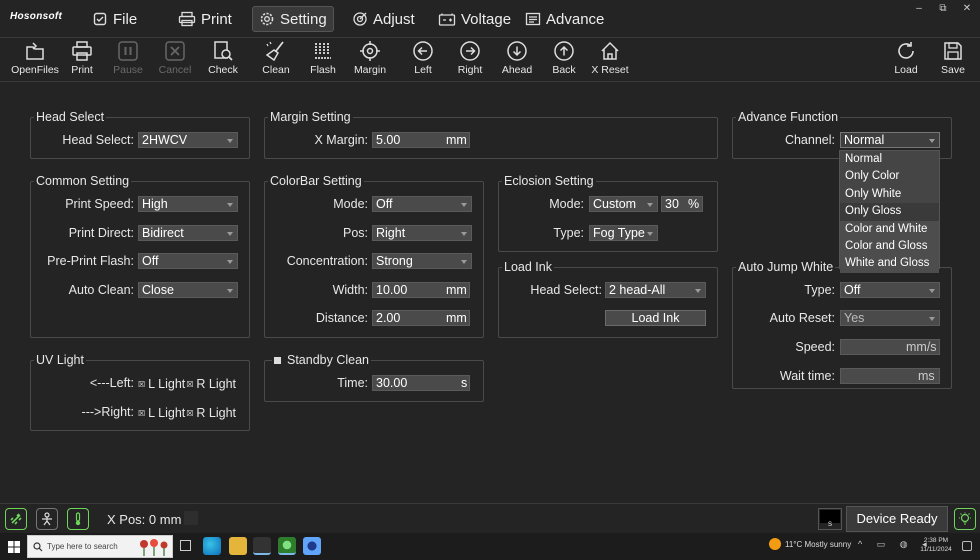  Describe the element at coordinates (189, 384) in the screenshot. I see `left-r-light-checkbox: ☒` at that location.